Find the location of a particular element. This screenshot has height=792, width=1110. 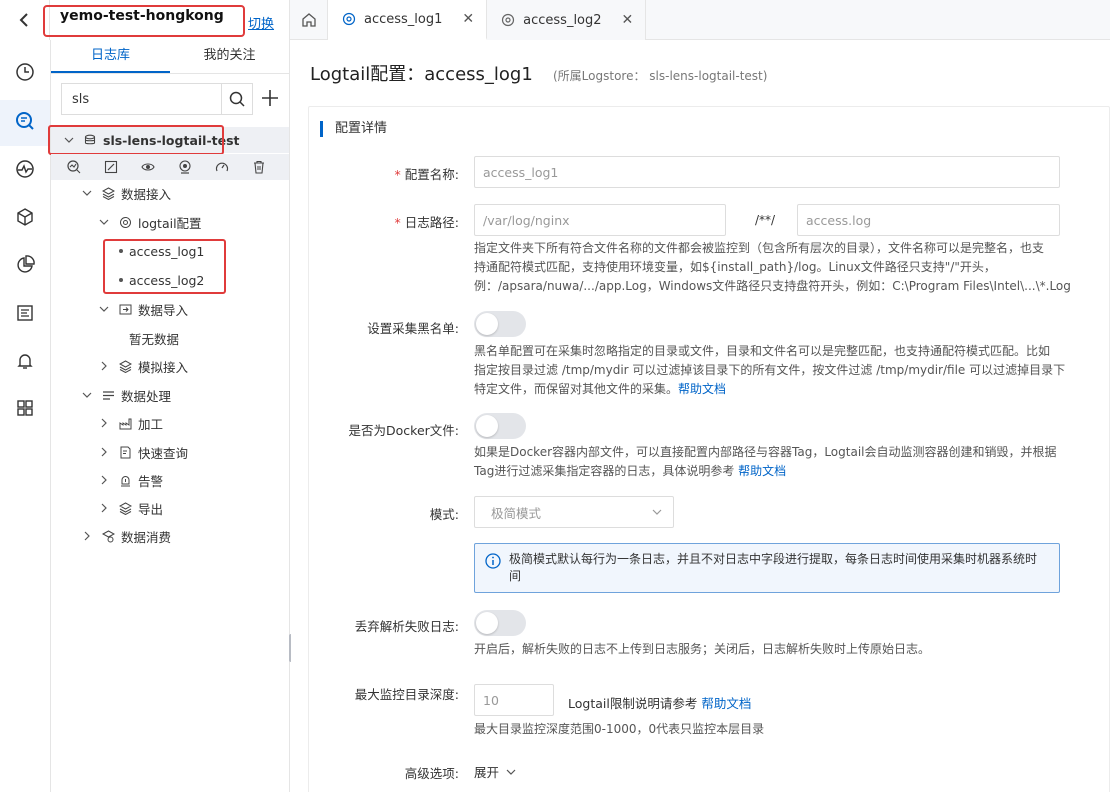

advanced-expand-button: 展开 is located at coordinates (495, 771).